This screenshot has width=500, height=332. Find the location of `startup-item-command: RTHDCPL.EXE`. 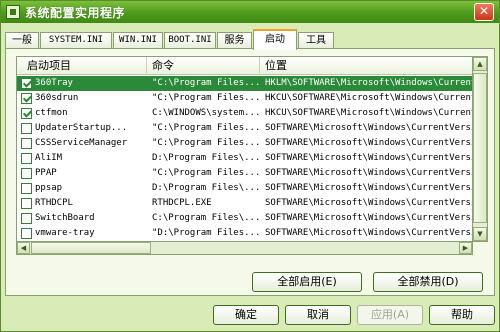

startup-item-command: RTHDCPL.EXE is located at coordinates (182, 203).